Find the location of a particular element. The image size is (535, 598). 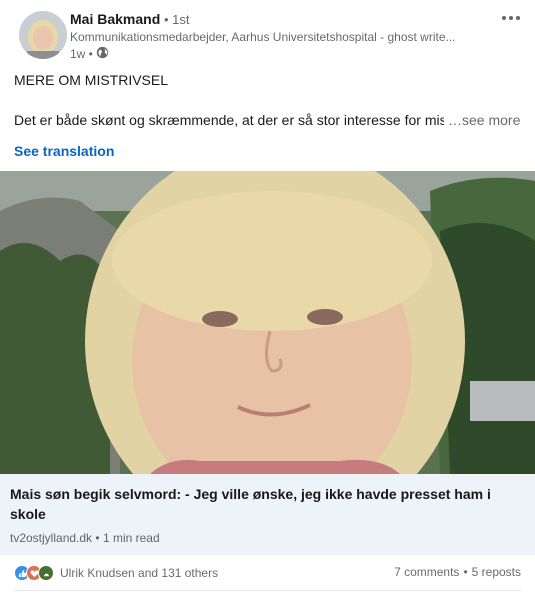

post-meta: 1w • is located at coordinates (89, 54).